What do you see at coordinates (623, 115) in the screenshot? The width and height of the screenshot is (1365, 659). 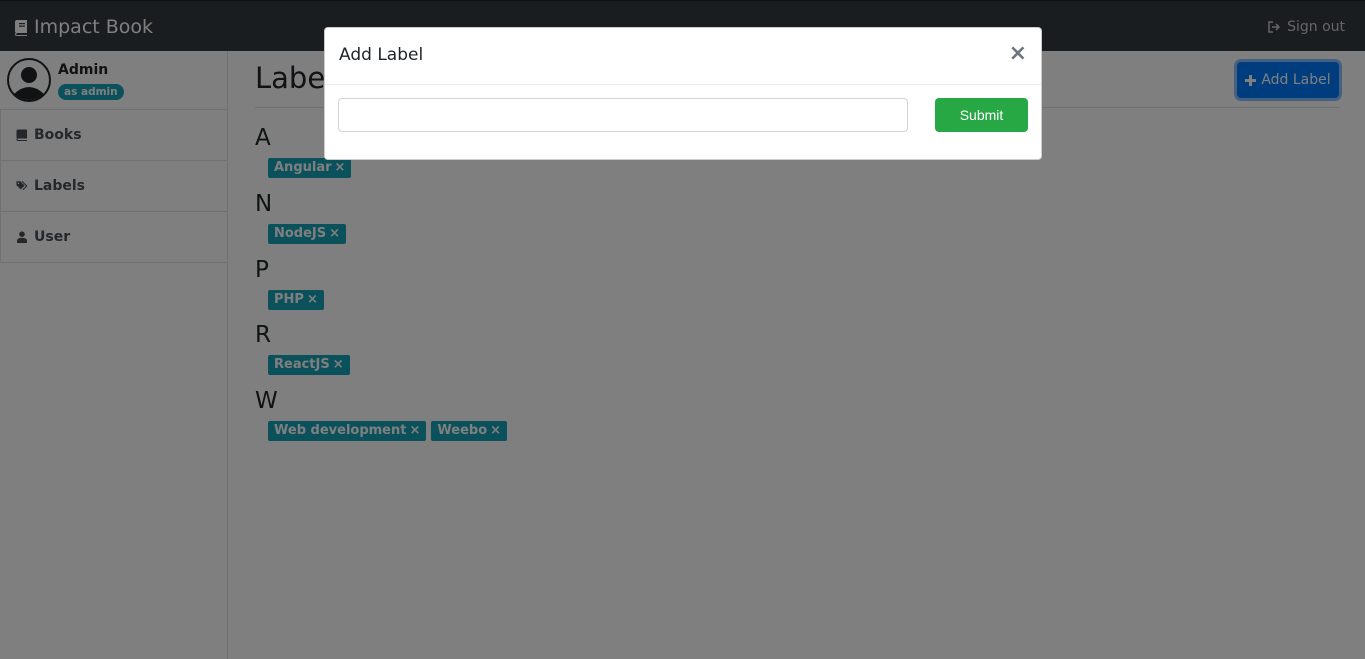 I see `label-name-input` at bounding box center [623, 115].